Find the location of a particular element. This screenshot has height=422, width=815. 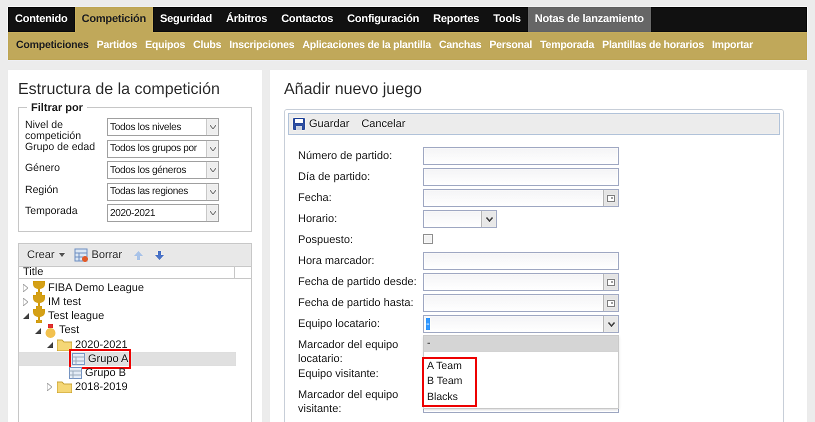

nav-tab: Árbitros is located at coordinates (246, 19).